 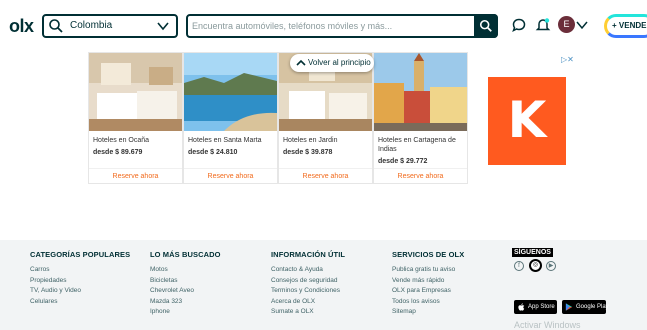 What do you see at coordinates (519, 266) in the screenshot?
I see `facebook-icon: f` at bounding box center [519, 266].